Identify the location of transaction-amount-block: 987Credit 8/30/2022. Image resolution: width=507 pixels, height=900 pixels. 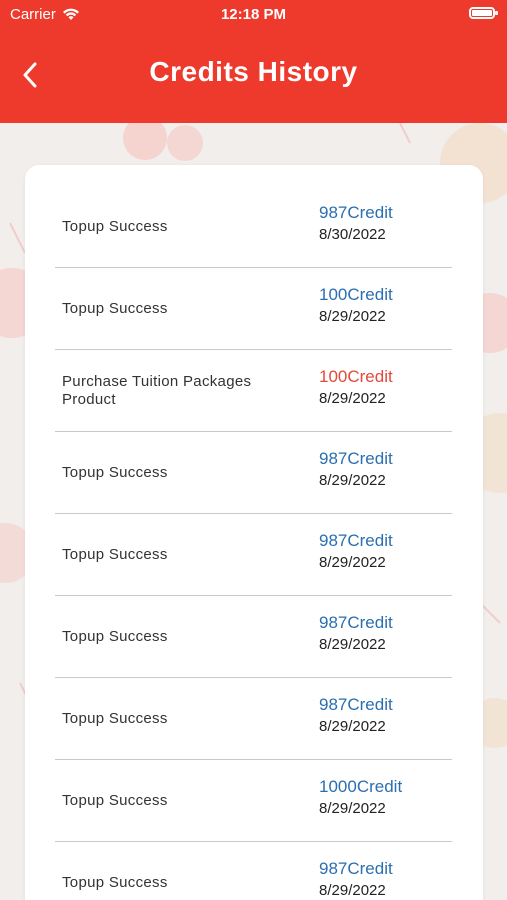
(356, 223).